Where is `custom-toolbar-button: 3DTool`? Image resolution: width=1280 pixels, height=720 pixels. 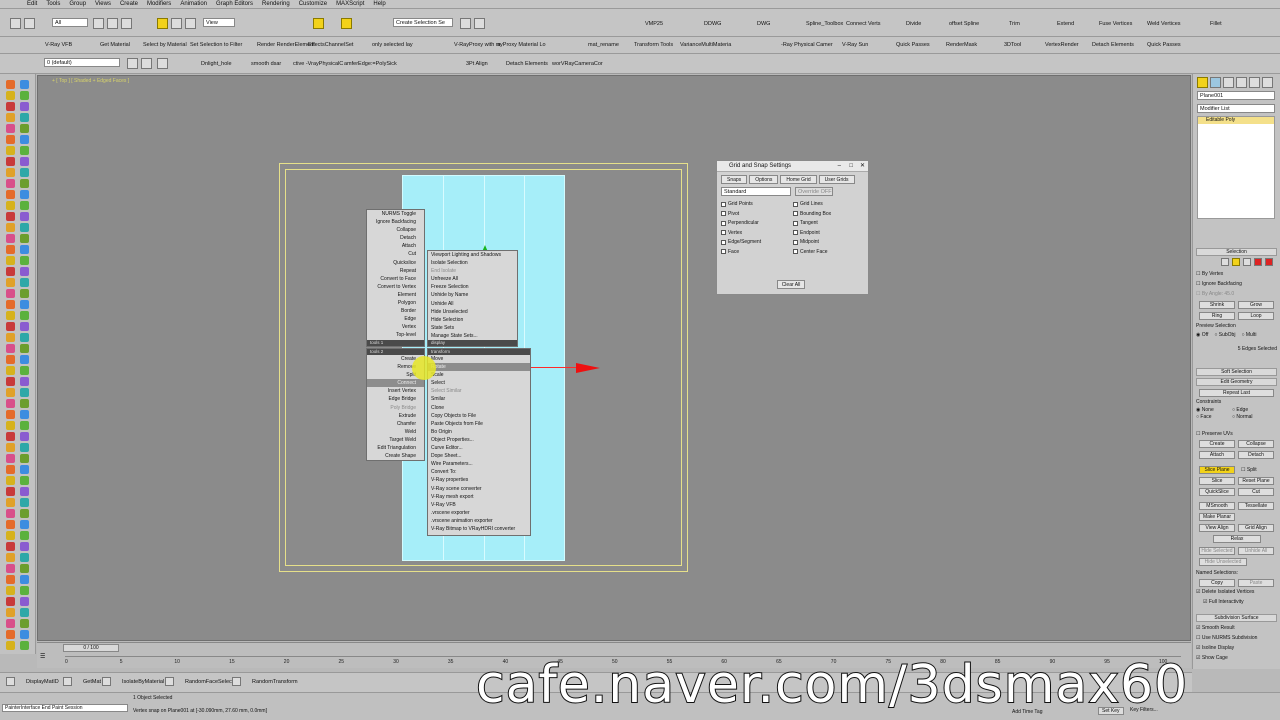
custom-toolbar-button: 3DTool is located at coordinates (1012, 45).